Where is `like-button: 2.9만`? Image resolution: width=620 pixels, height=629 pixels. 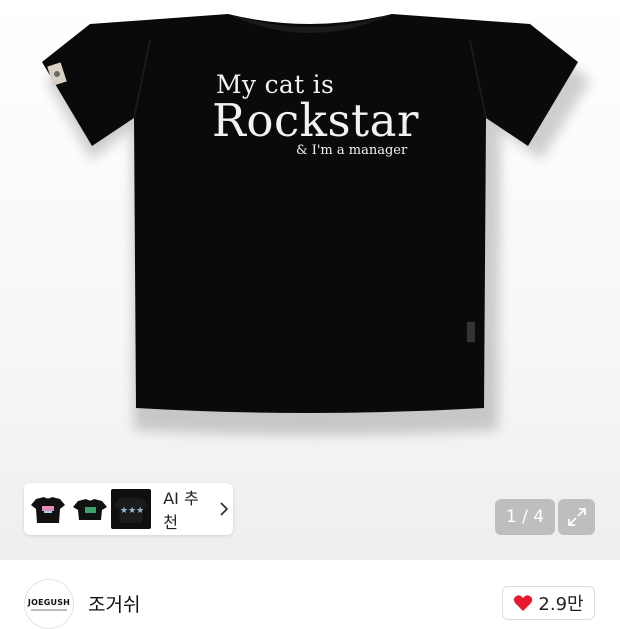
like-button: 2.9만 is located at coordinates (548, 603).